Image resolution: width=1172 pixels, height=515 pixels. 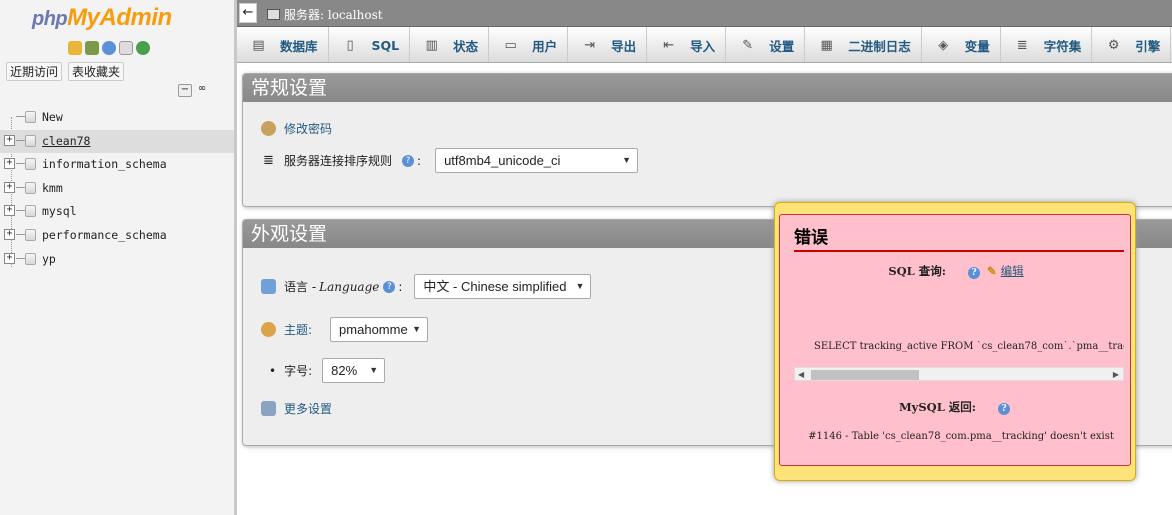 I want to click on tab-sql: ▯ SQL, so click(x=370, y=44).